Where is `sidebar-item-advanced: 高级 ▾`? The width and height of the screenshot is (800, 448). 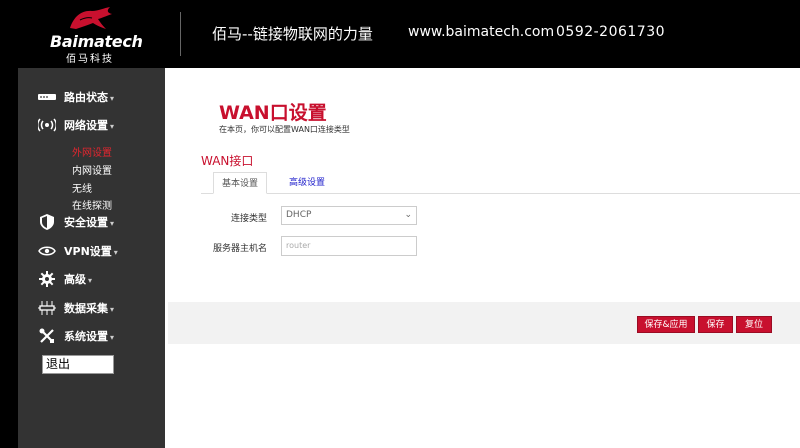 sidebar-item-advanced: 高级 ▾ is located at coordinates (91, 279).